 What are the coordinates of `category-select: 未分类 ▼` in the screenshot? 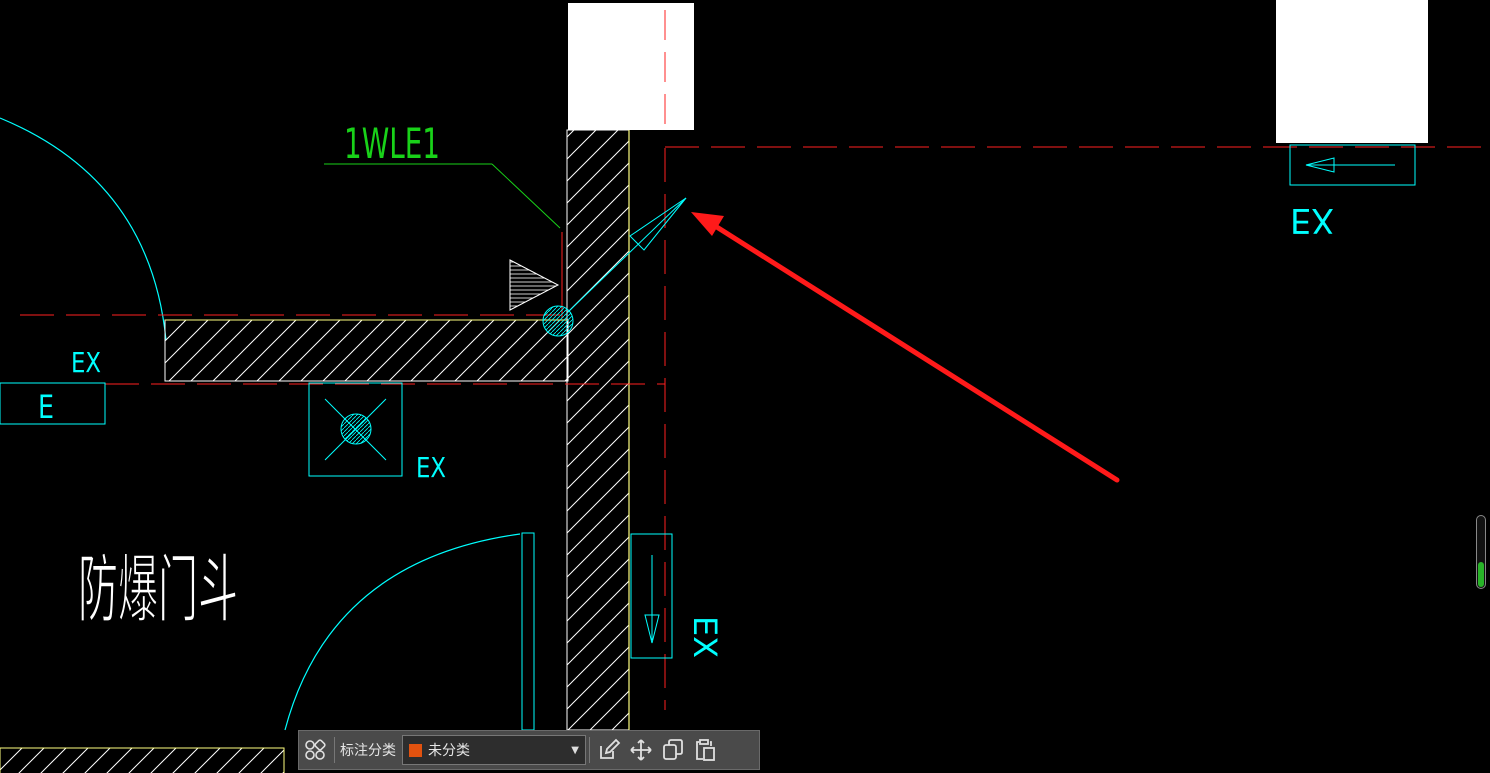 It's located at (494, 750).